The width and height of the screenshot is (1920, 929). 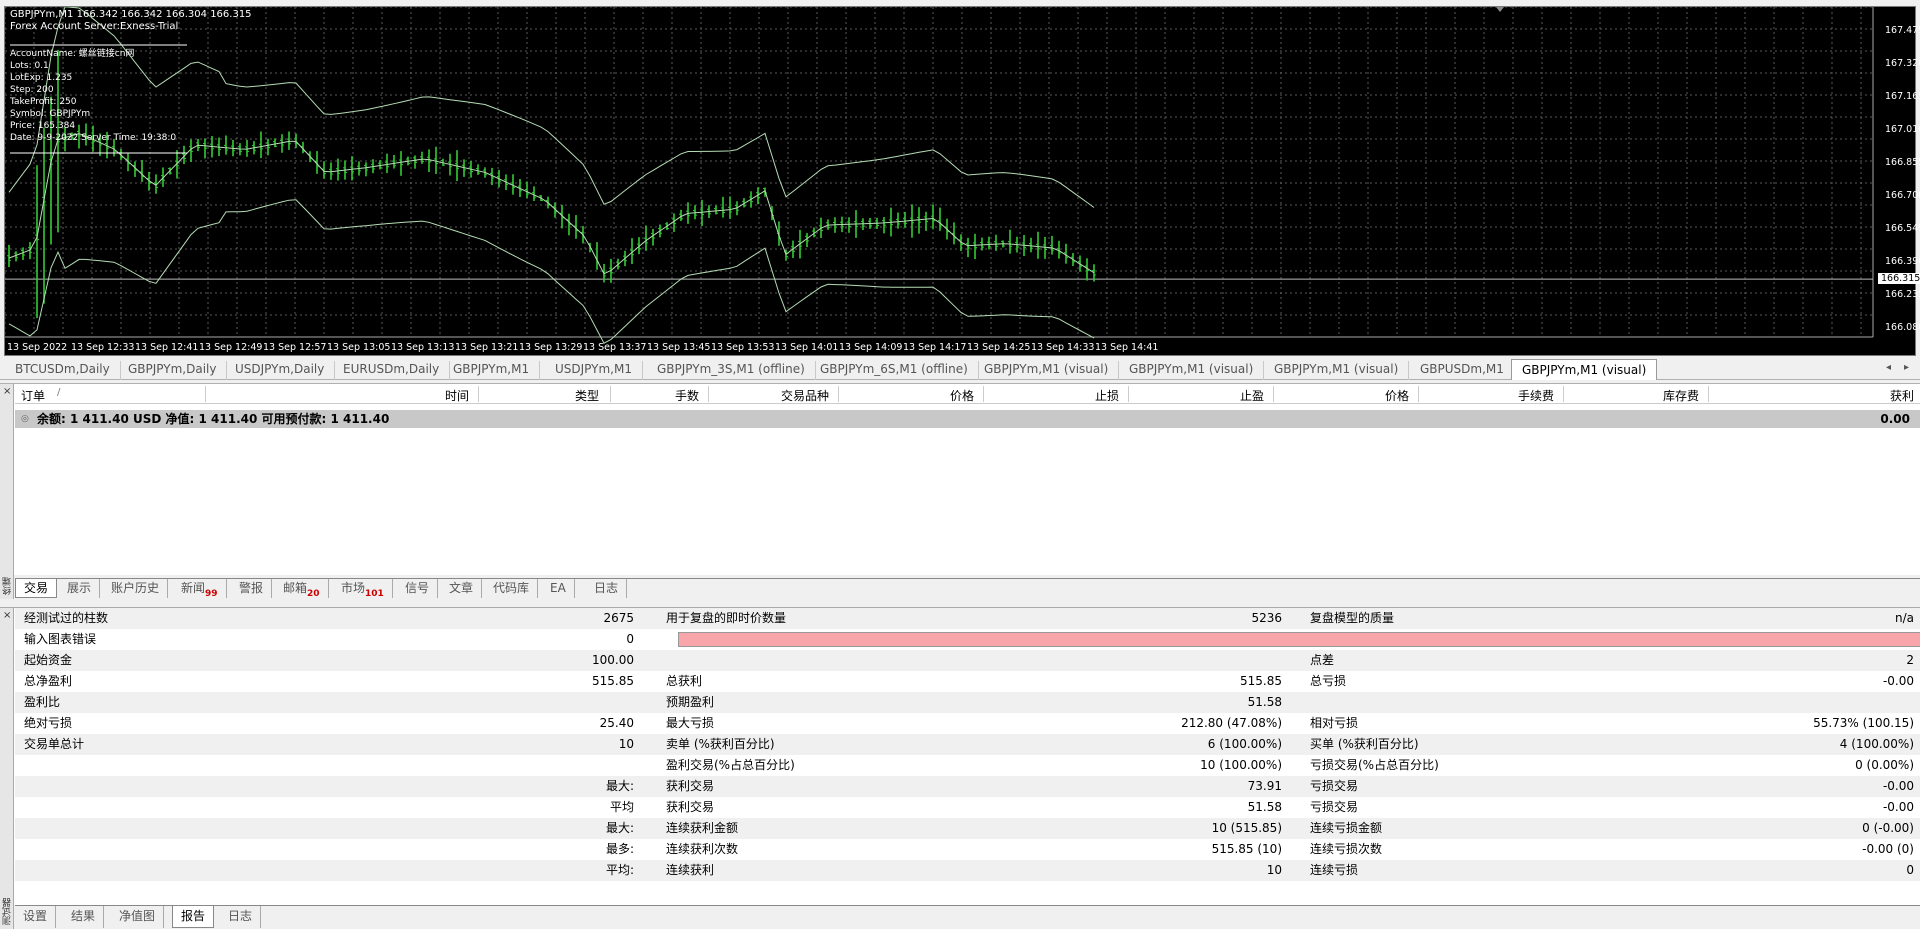 What do you see at coordinates (630, 639) in the screenshot?
I see `report-cell: 0` at bounding box center [630, 639].